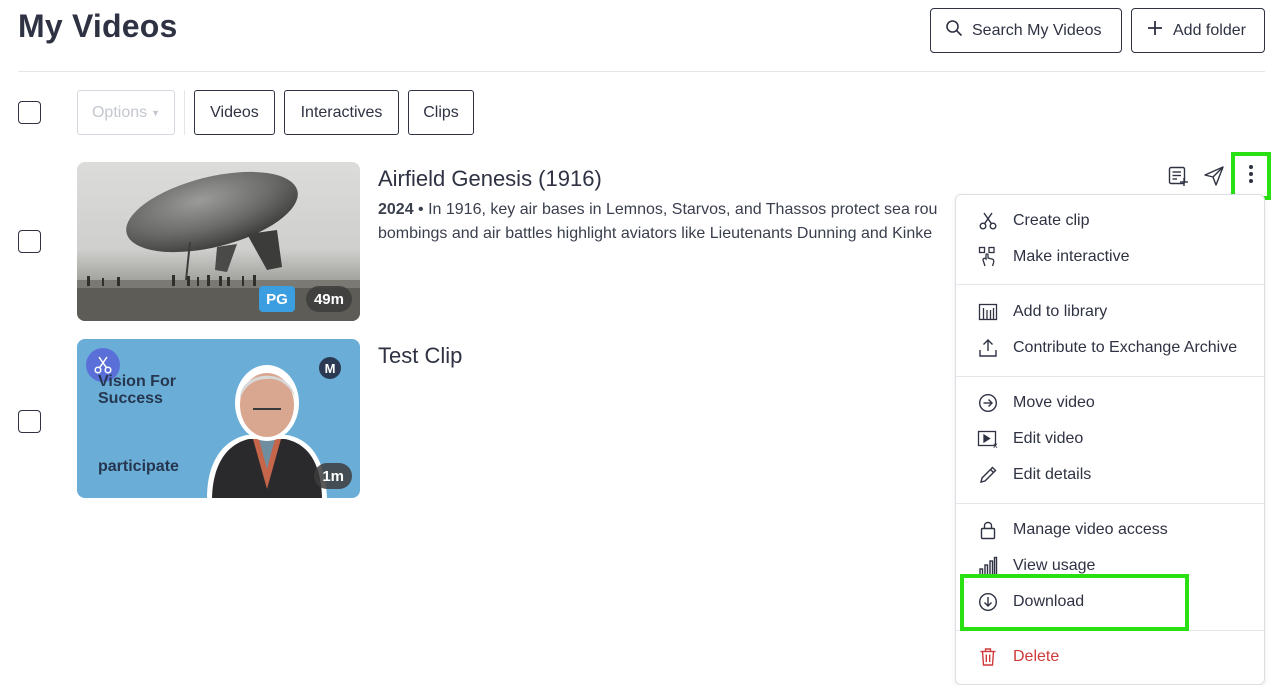 Image resolution: width=1273 pixels, height=685 pixels. What do you see at coordinates (29, 421) in the screenshot?
I see `clip-select-checkbox` at bounding box center [29, 421].